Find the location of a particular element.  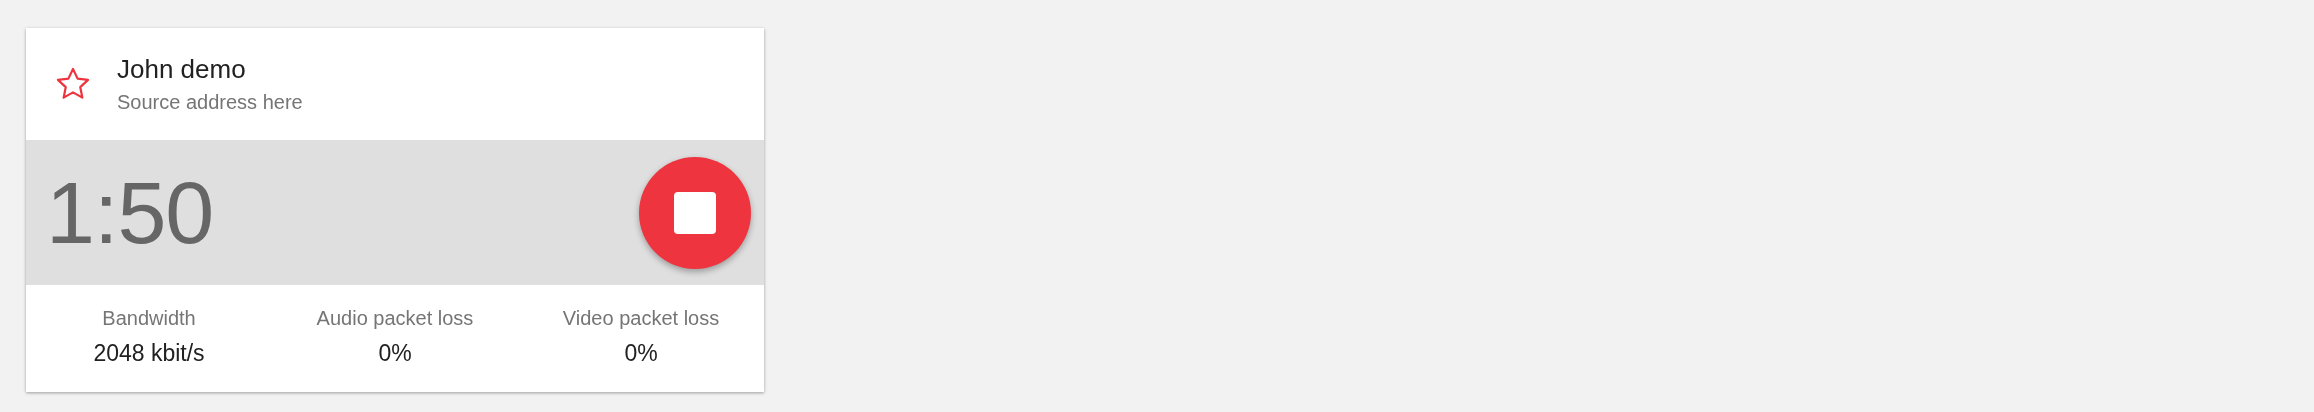

stat-value: 2048 kbit/s is located at coordinates (149, 353).